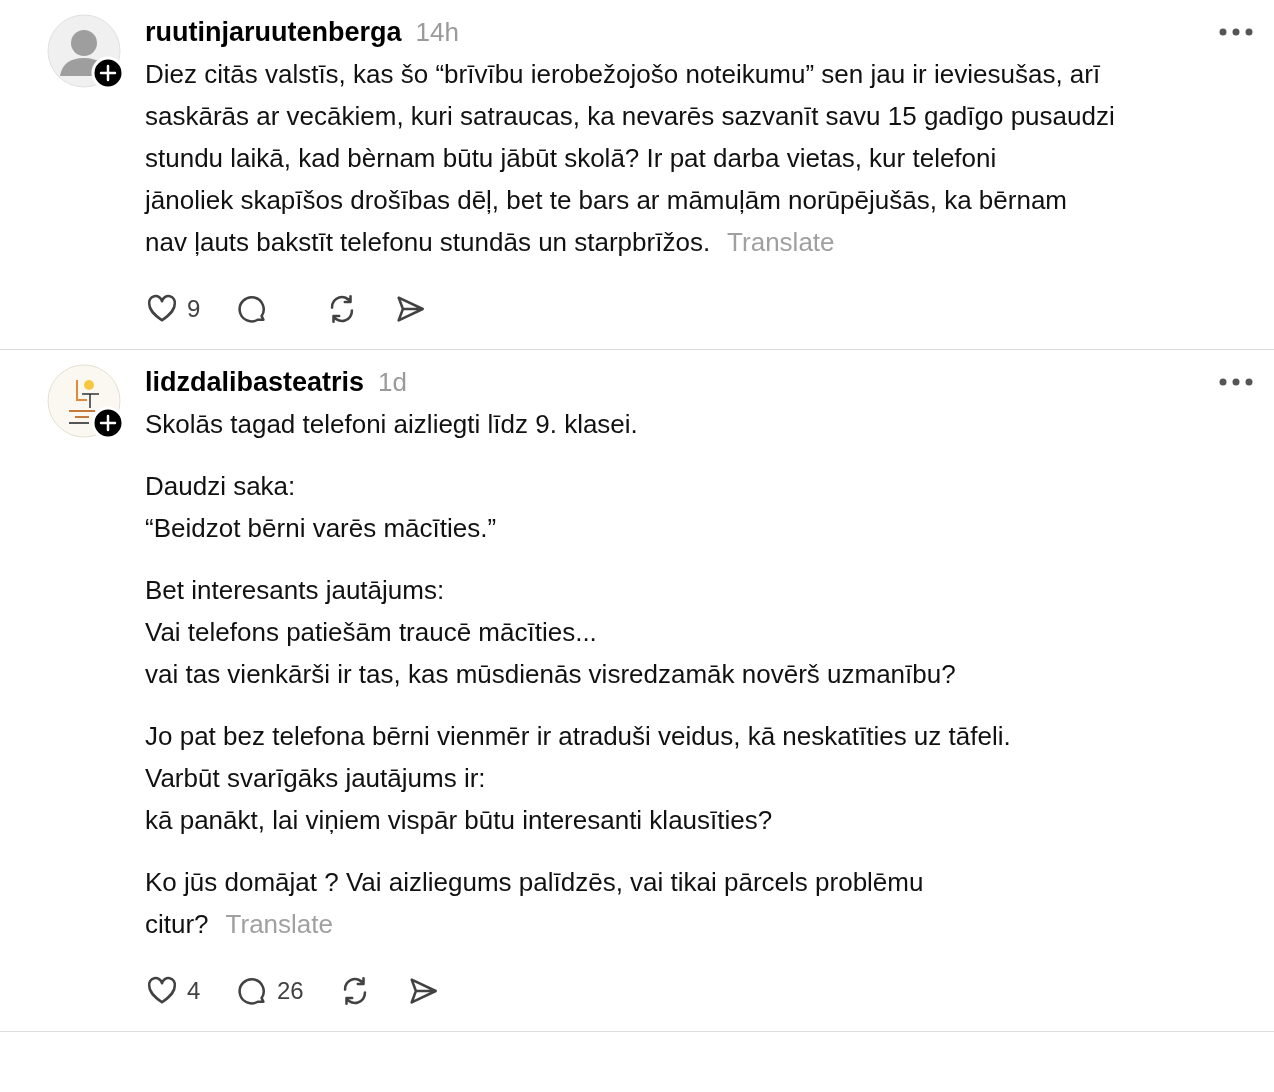 This screenshot has height=1092, width=1274. What do you see at coordinates (607, 200) in the screenshot?
I see `post-text: jānoliek skapīšos drošības dēļ, bet te bars ar māmuļām norūpējušās, ka bērnam` at bounding box center [607, 200].